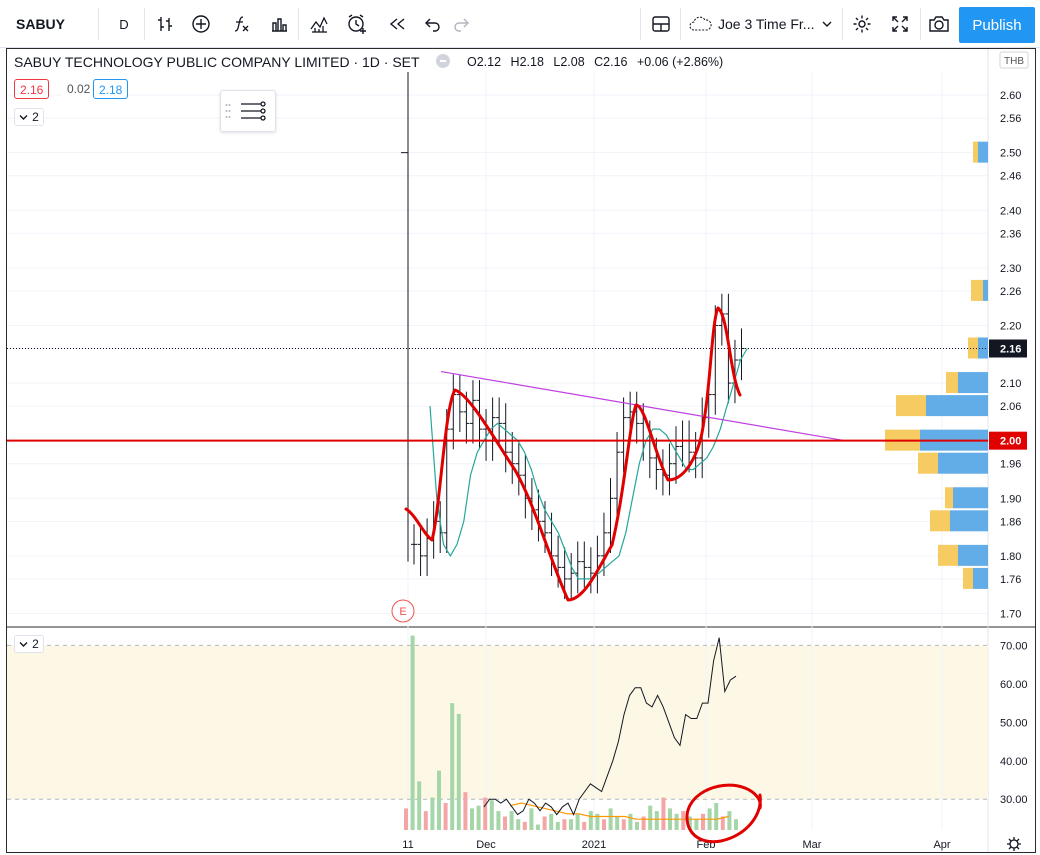  Describe the element at coordinates (527, 62) in the screenshot. I see `high-value: H2.18` at that location.